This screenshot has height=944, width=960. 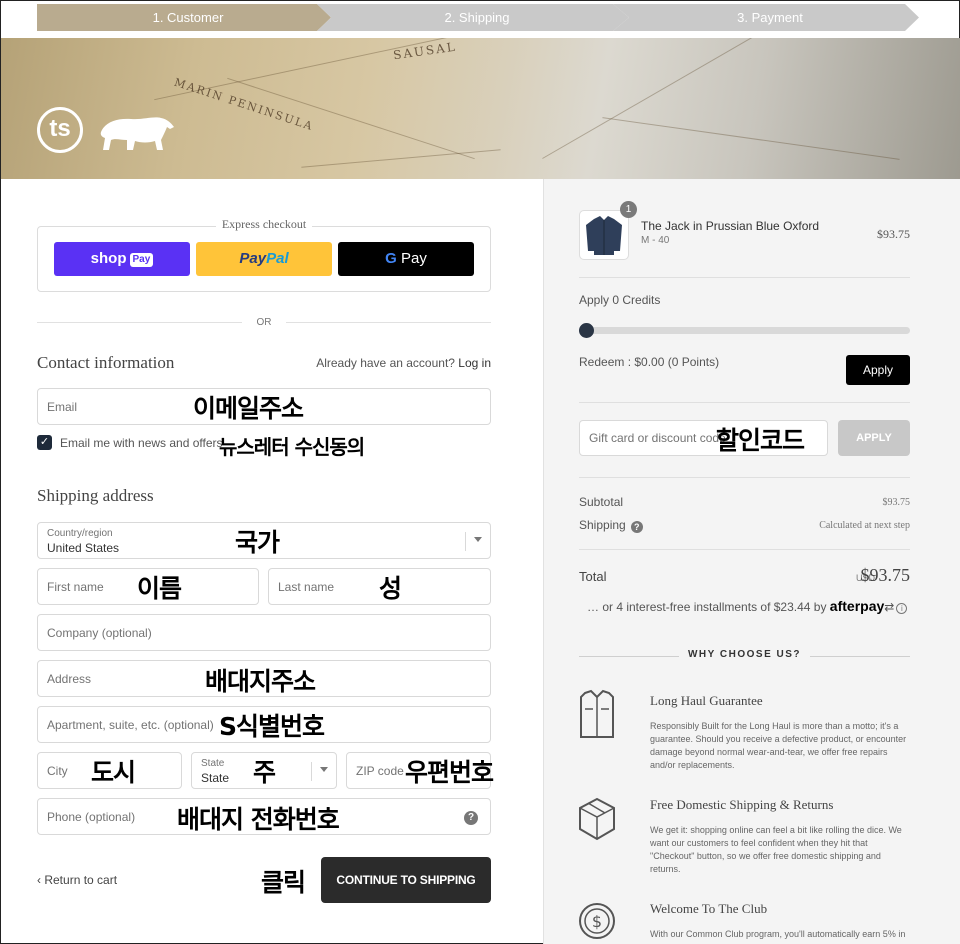 I want to click on ts-logo: ts, so click(x=60, y=130).